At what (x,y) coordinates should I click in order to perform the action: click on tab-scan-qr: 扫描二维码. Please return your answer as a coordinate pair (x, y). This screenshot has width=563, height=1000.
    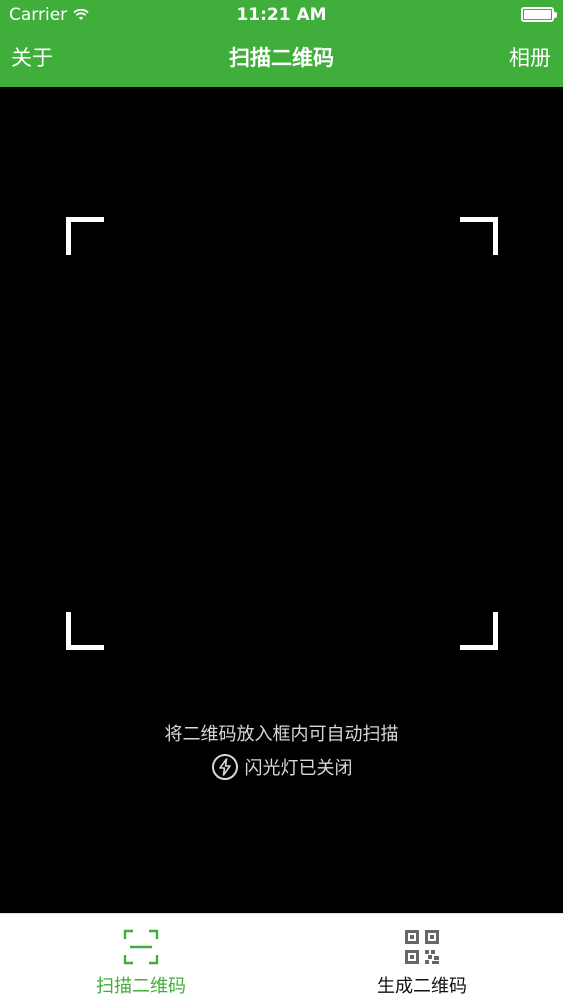
    Looking at the image, I should click on (141, 957).